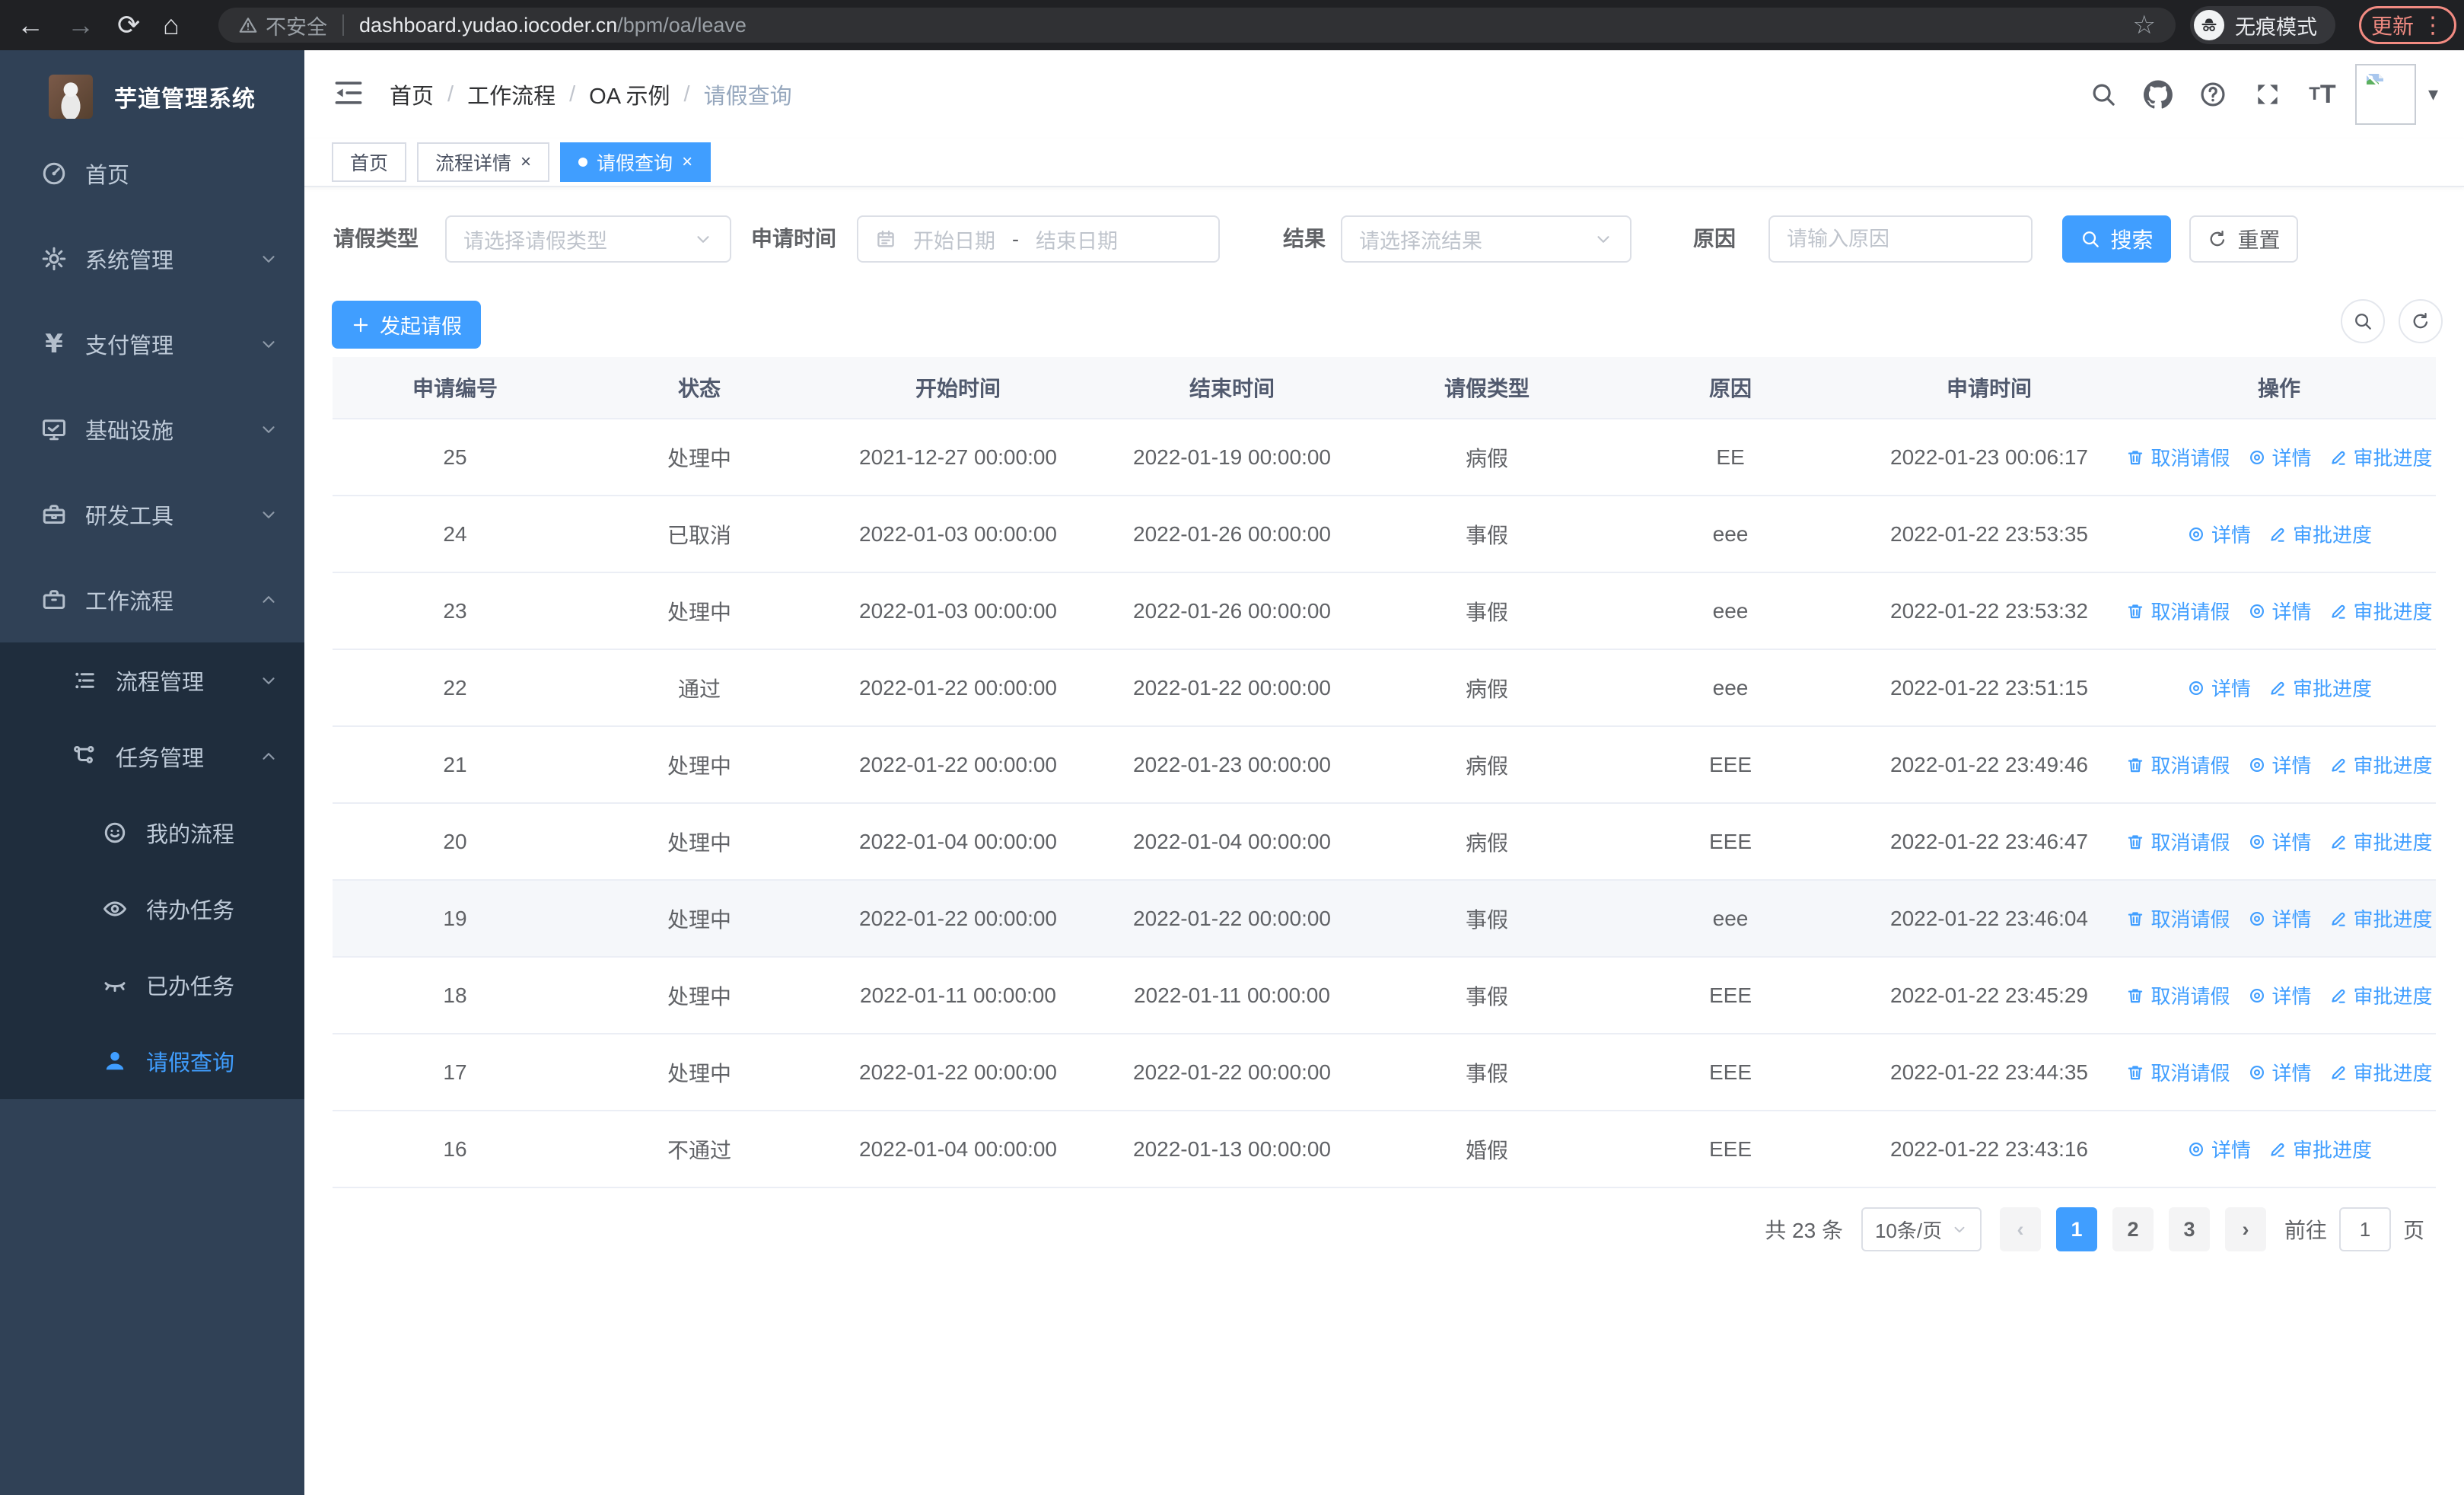 Image resolution: width=2464 pixels, height=1495 pixels. Describe the element at coordinates (128, 25) in the screenshot. I see `reload-icon: ⟳` at that location.